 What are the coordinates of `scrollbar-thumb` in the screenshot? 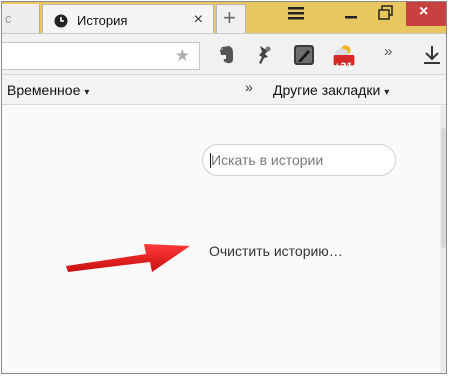 It's located at (443, 188).